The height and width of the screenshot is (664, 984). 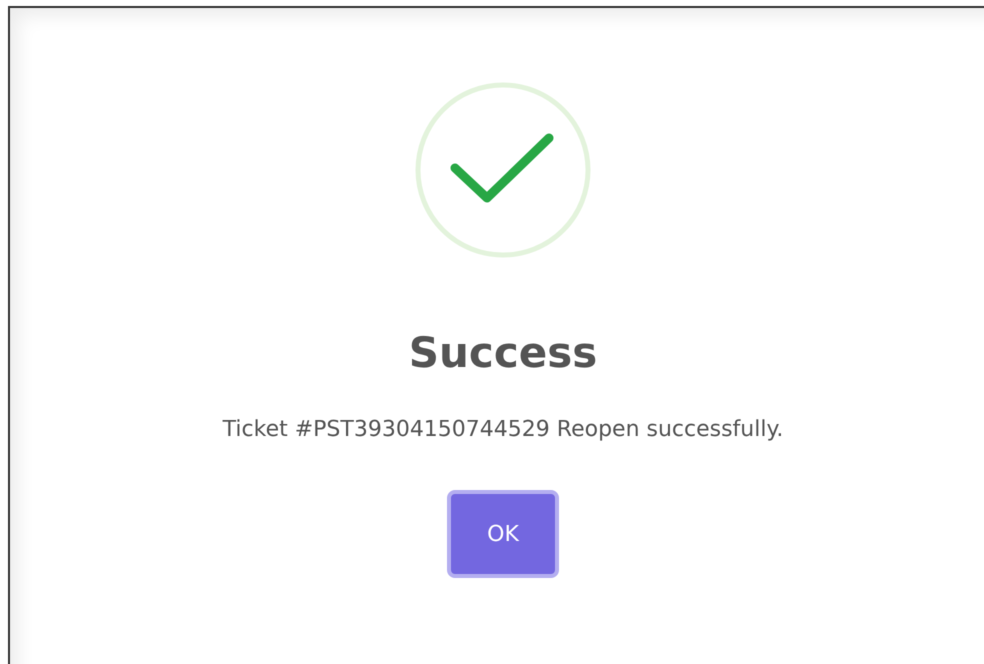 I want to click on dialog-title: Success, so click(x=503, y=352).